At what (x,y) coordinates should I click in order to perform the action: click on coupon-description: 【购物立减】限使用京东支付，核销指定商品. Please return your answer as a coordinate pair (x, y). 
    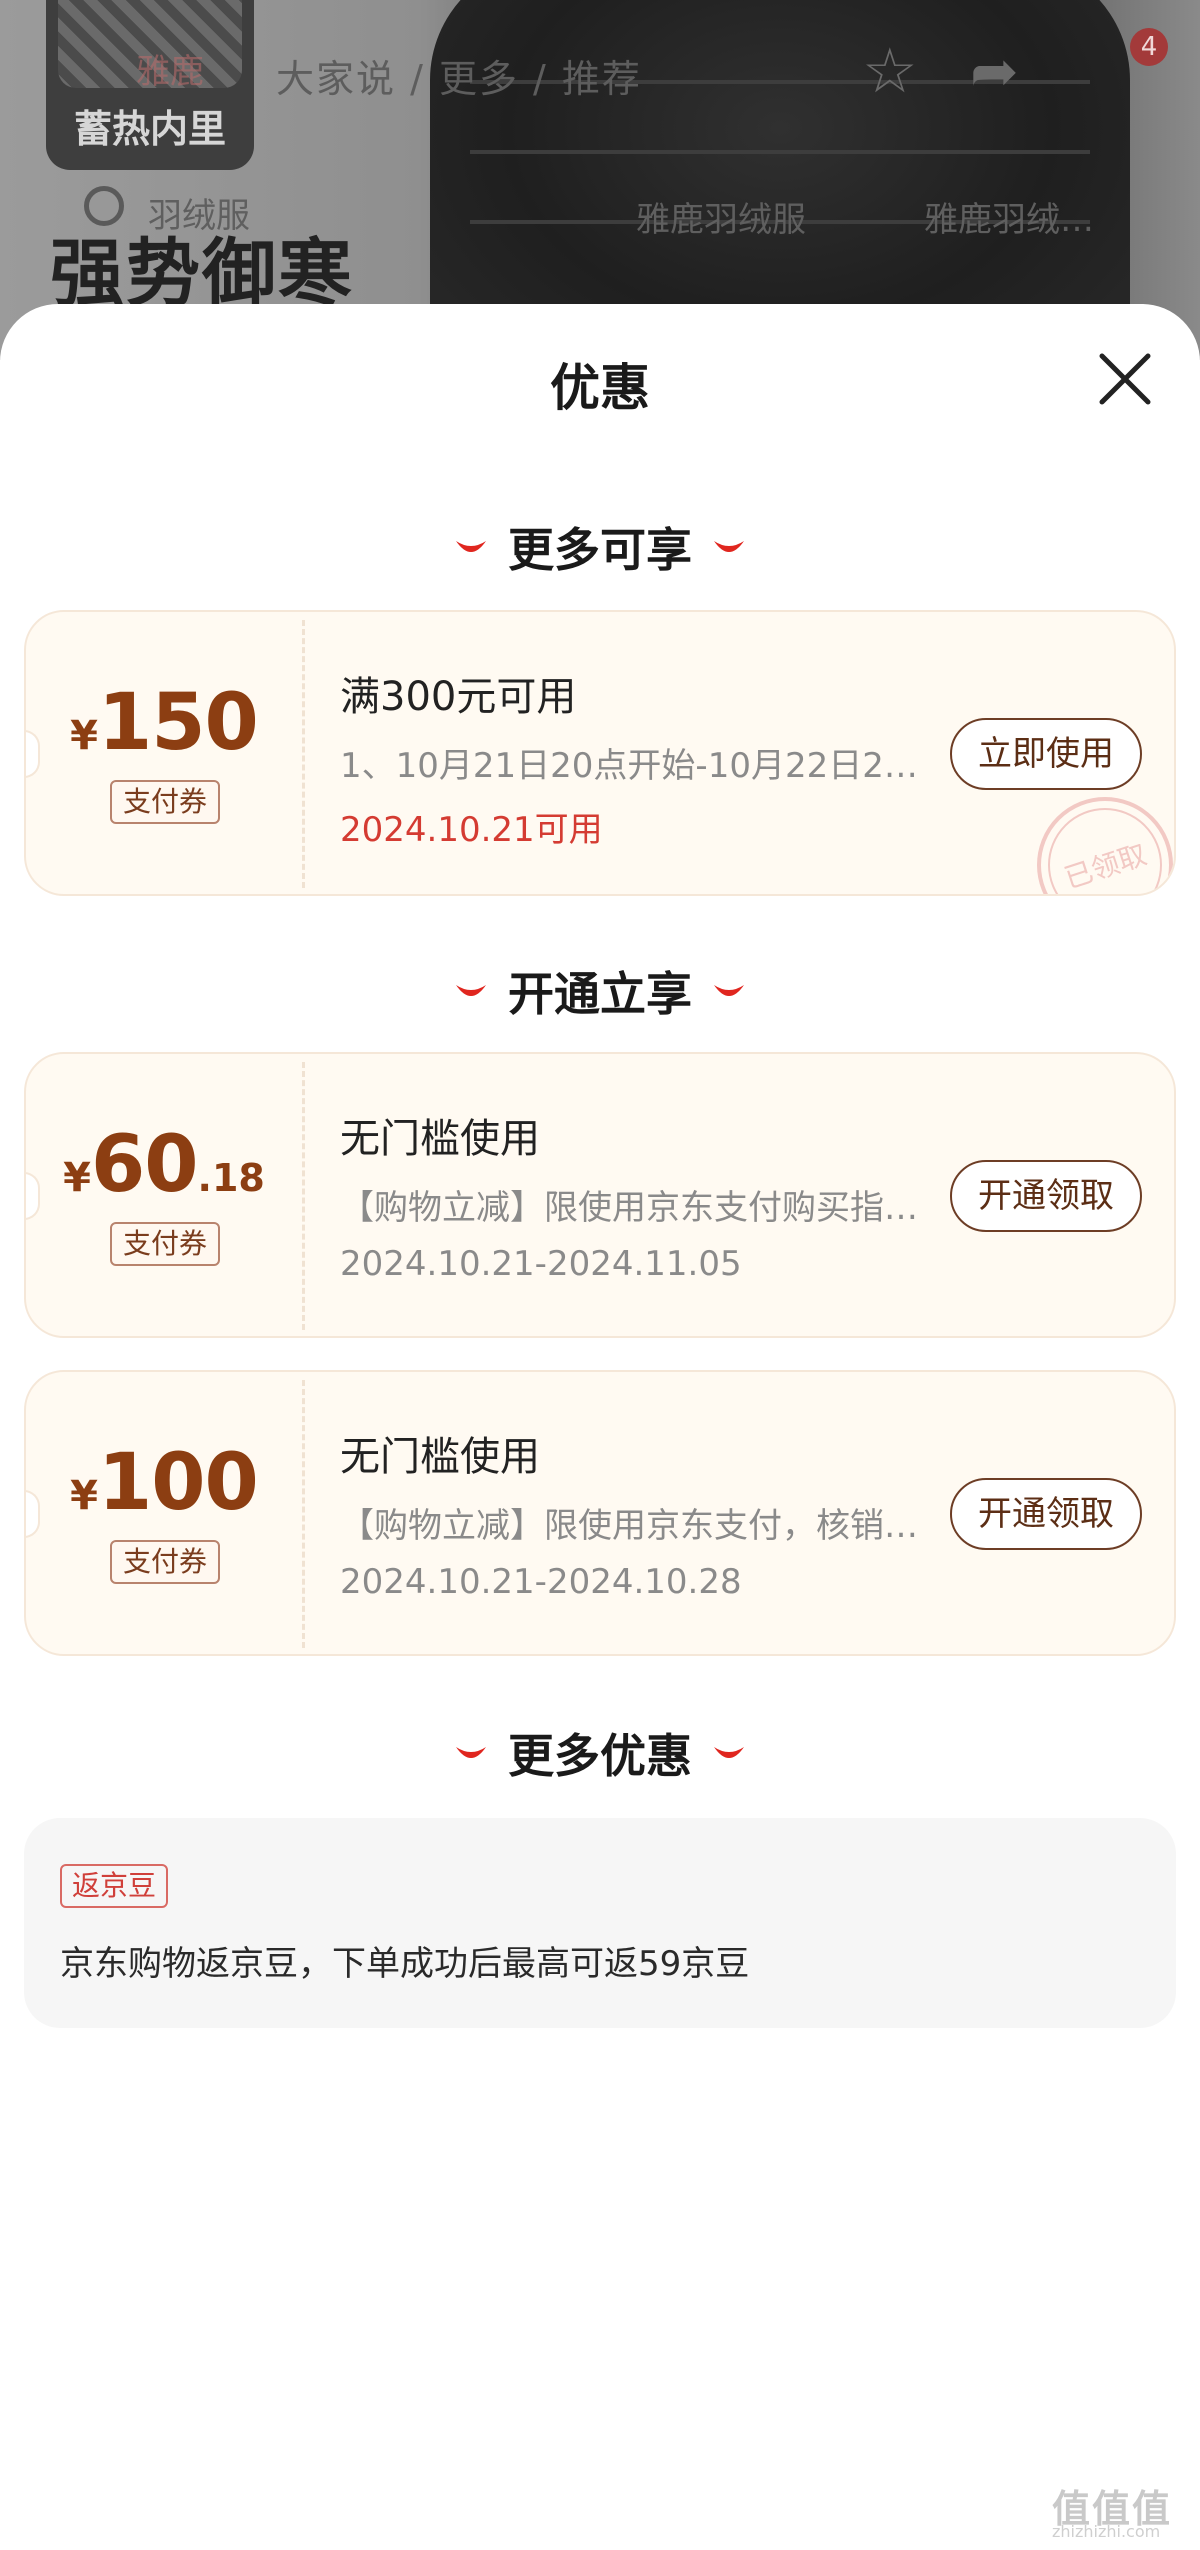
    Looking at the image, I should click on (635, 1526).